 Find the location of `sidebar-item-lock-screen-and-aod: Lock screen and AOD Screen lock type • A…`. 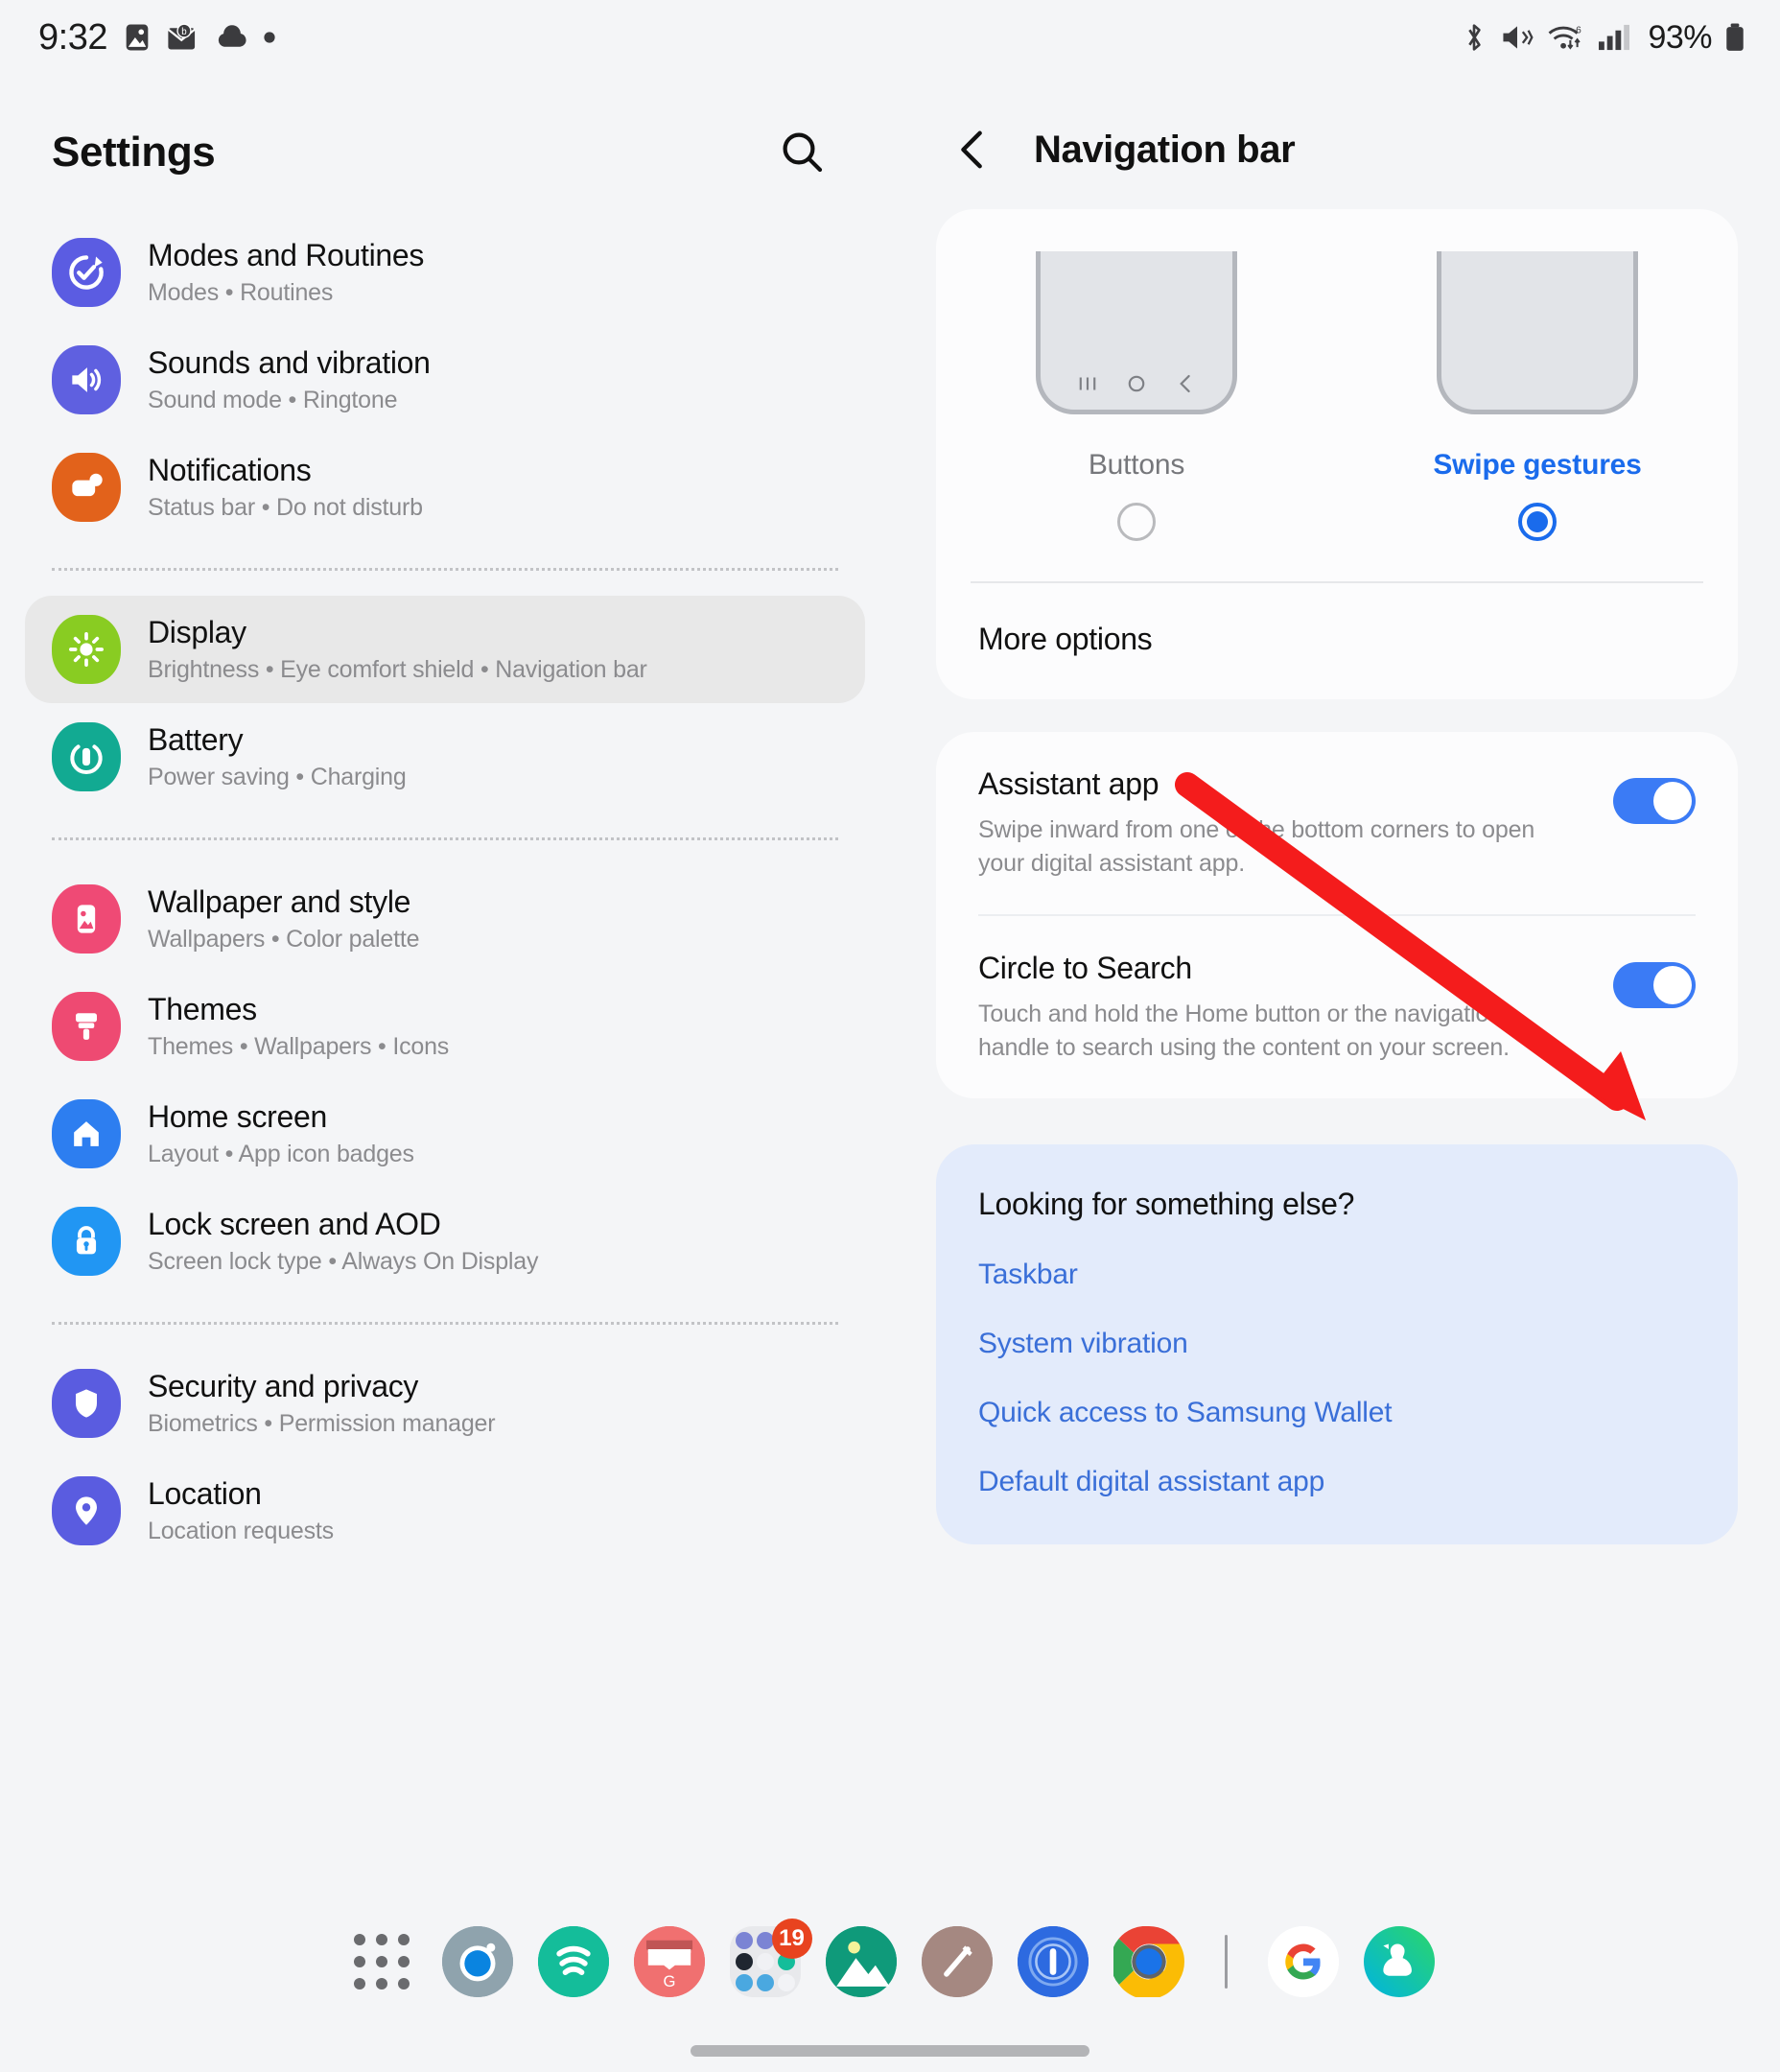

sidebar-item-lock-screen-and-aod: Lock screen and AOD Screen lock type • A… is located at coordinates (445, 1241).